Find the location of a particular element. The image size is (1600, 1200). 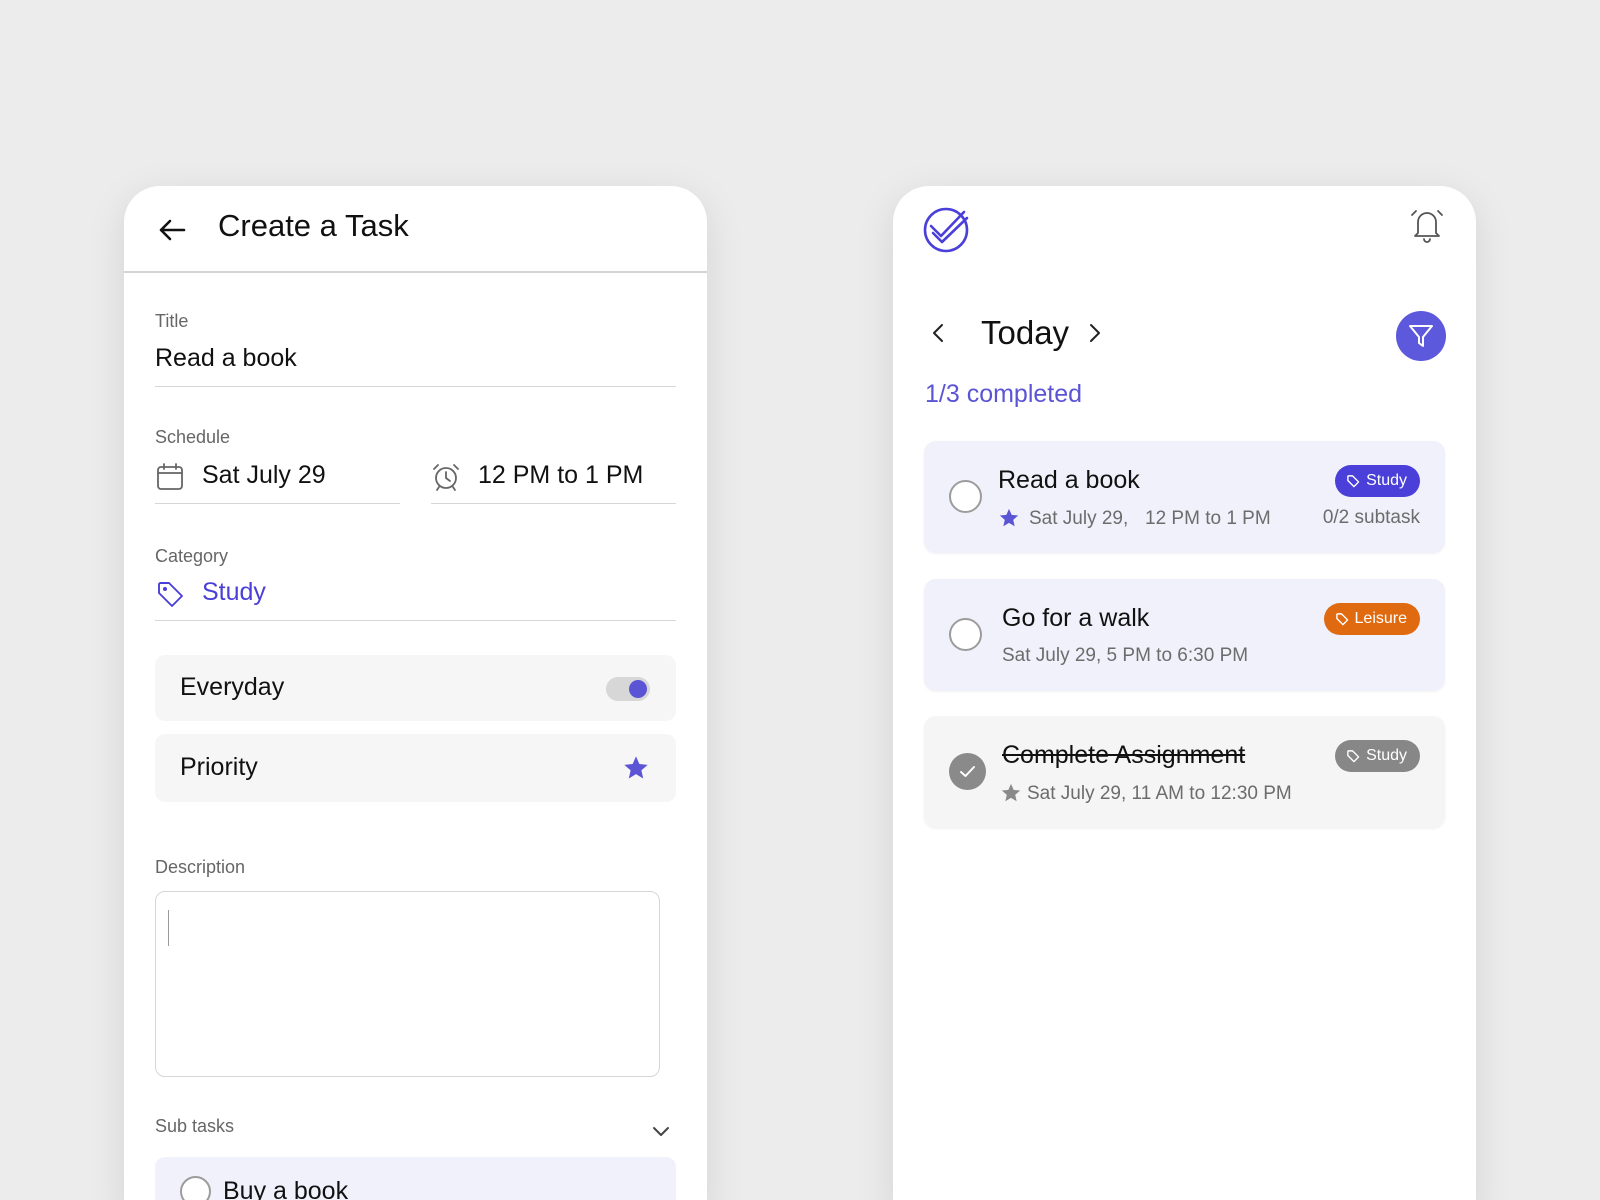

subtask-item: Buy a book is located at coordinates (415, 1178).